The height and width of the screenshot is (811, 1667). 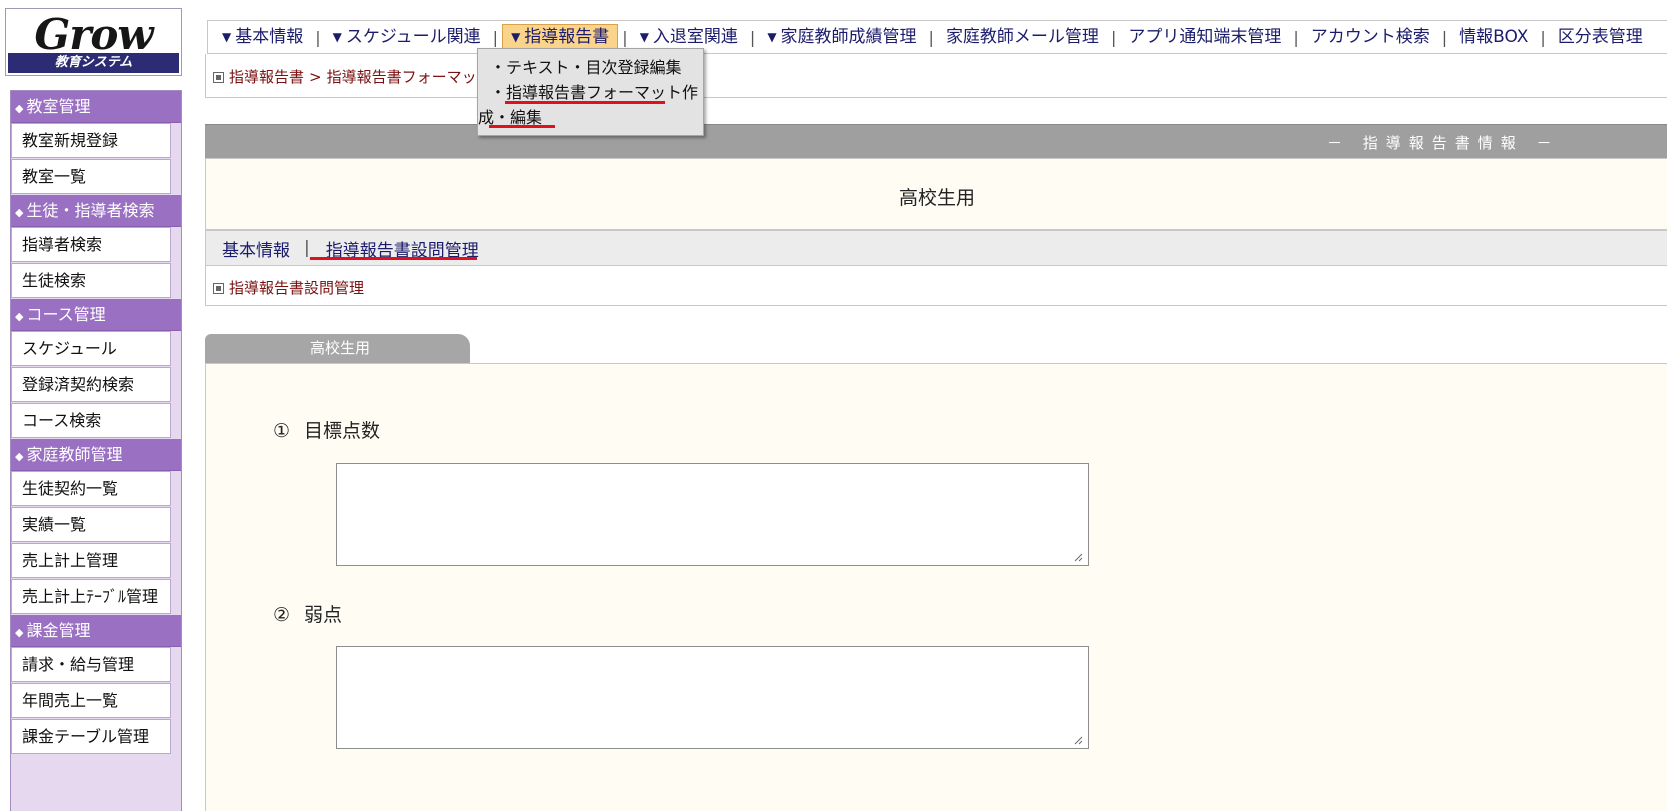 What do you see at coordinates (695, 37) in the screenshot?
I see `nav-item-label: 入退室関連` at bounding box center [695, 37].